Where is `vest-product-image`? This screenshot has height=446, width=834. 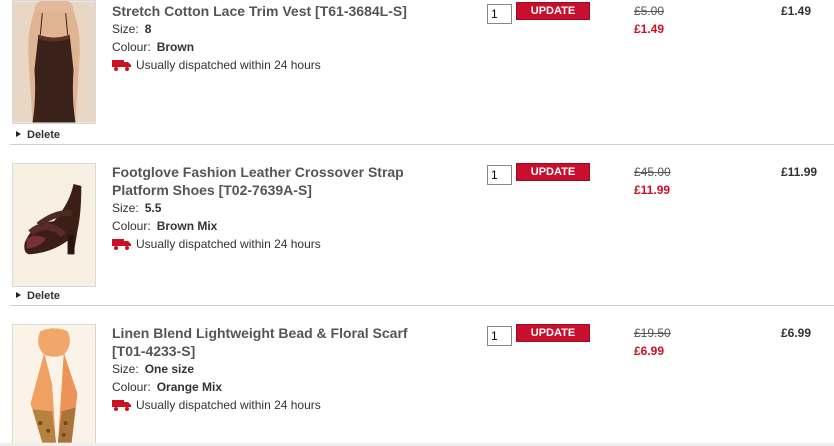 vest-product-image is located at coordinates (54, 62).